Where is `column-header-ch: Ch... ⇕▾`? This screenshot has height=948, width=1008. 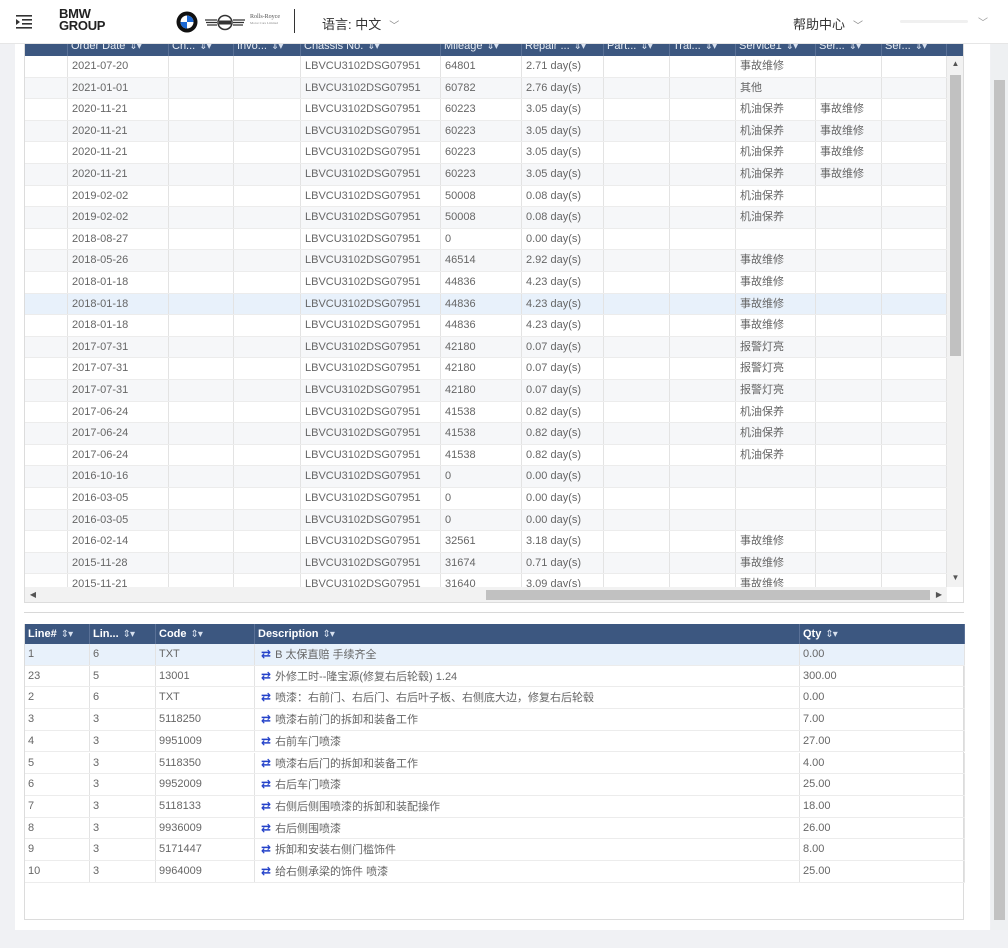 column-header-ch: Ch... ⇕▾ is located at coordinates (201, 50).